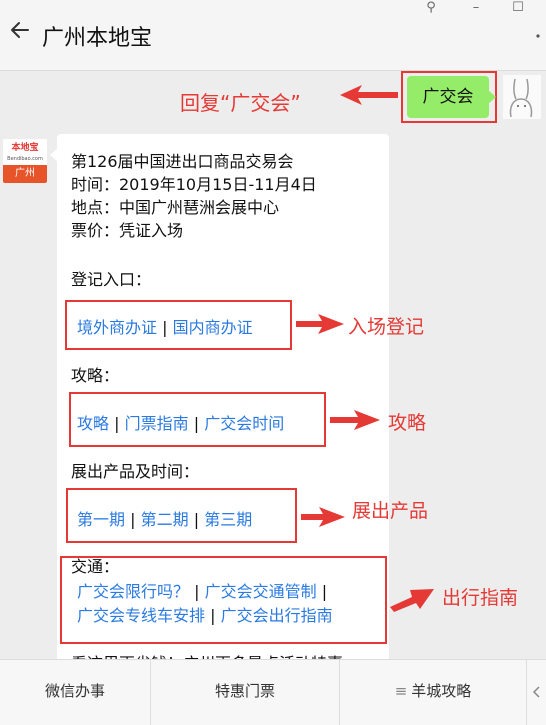  What do you see at coordinates (273, 35) in the screenshot?
I see `title-bar: 广州本地宝 ⚲ – ☐` at bounding box center [273, 35].